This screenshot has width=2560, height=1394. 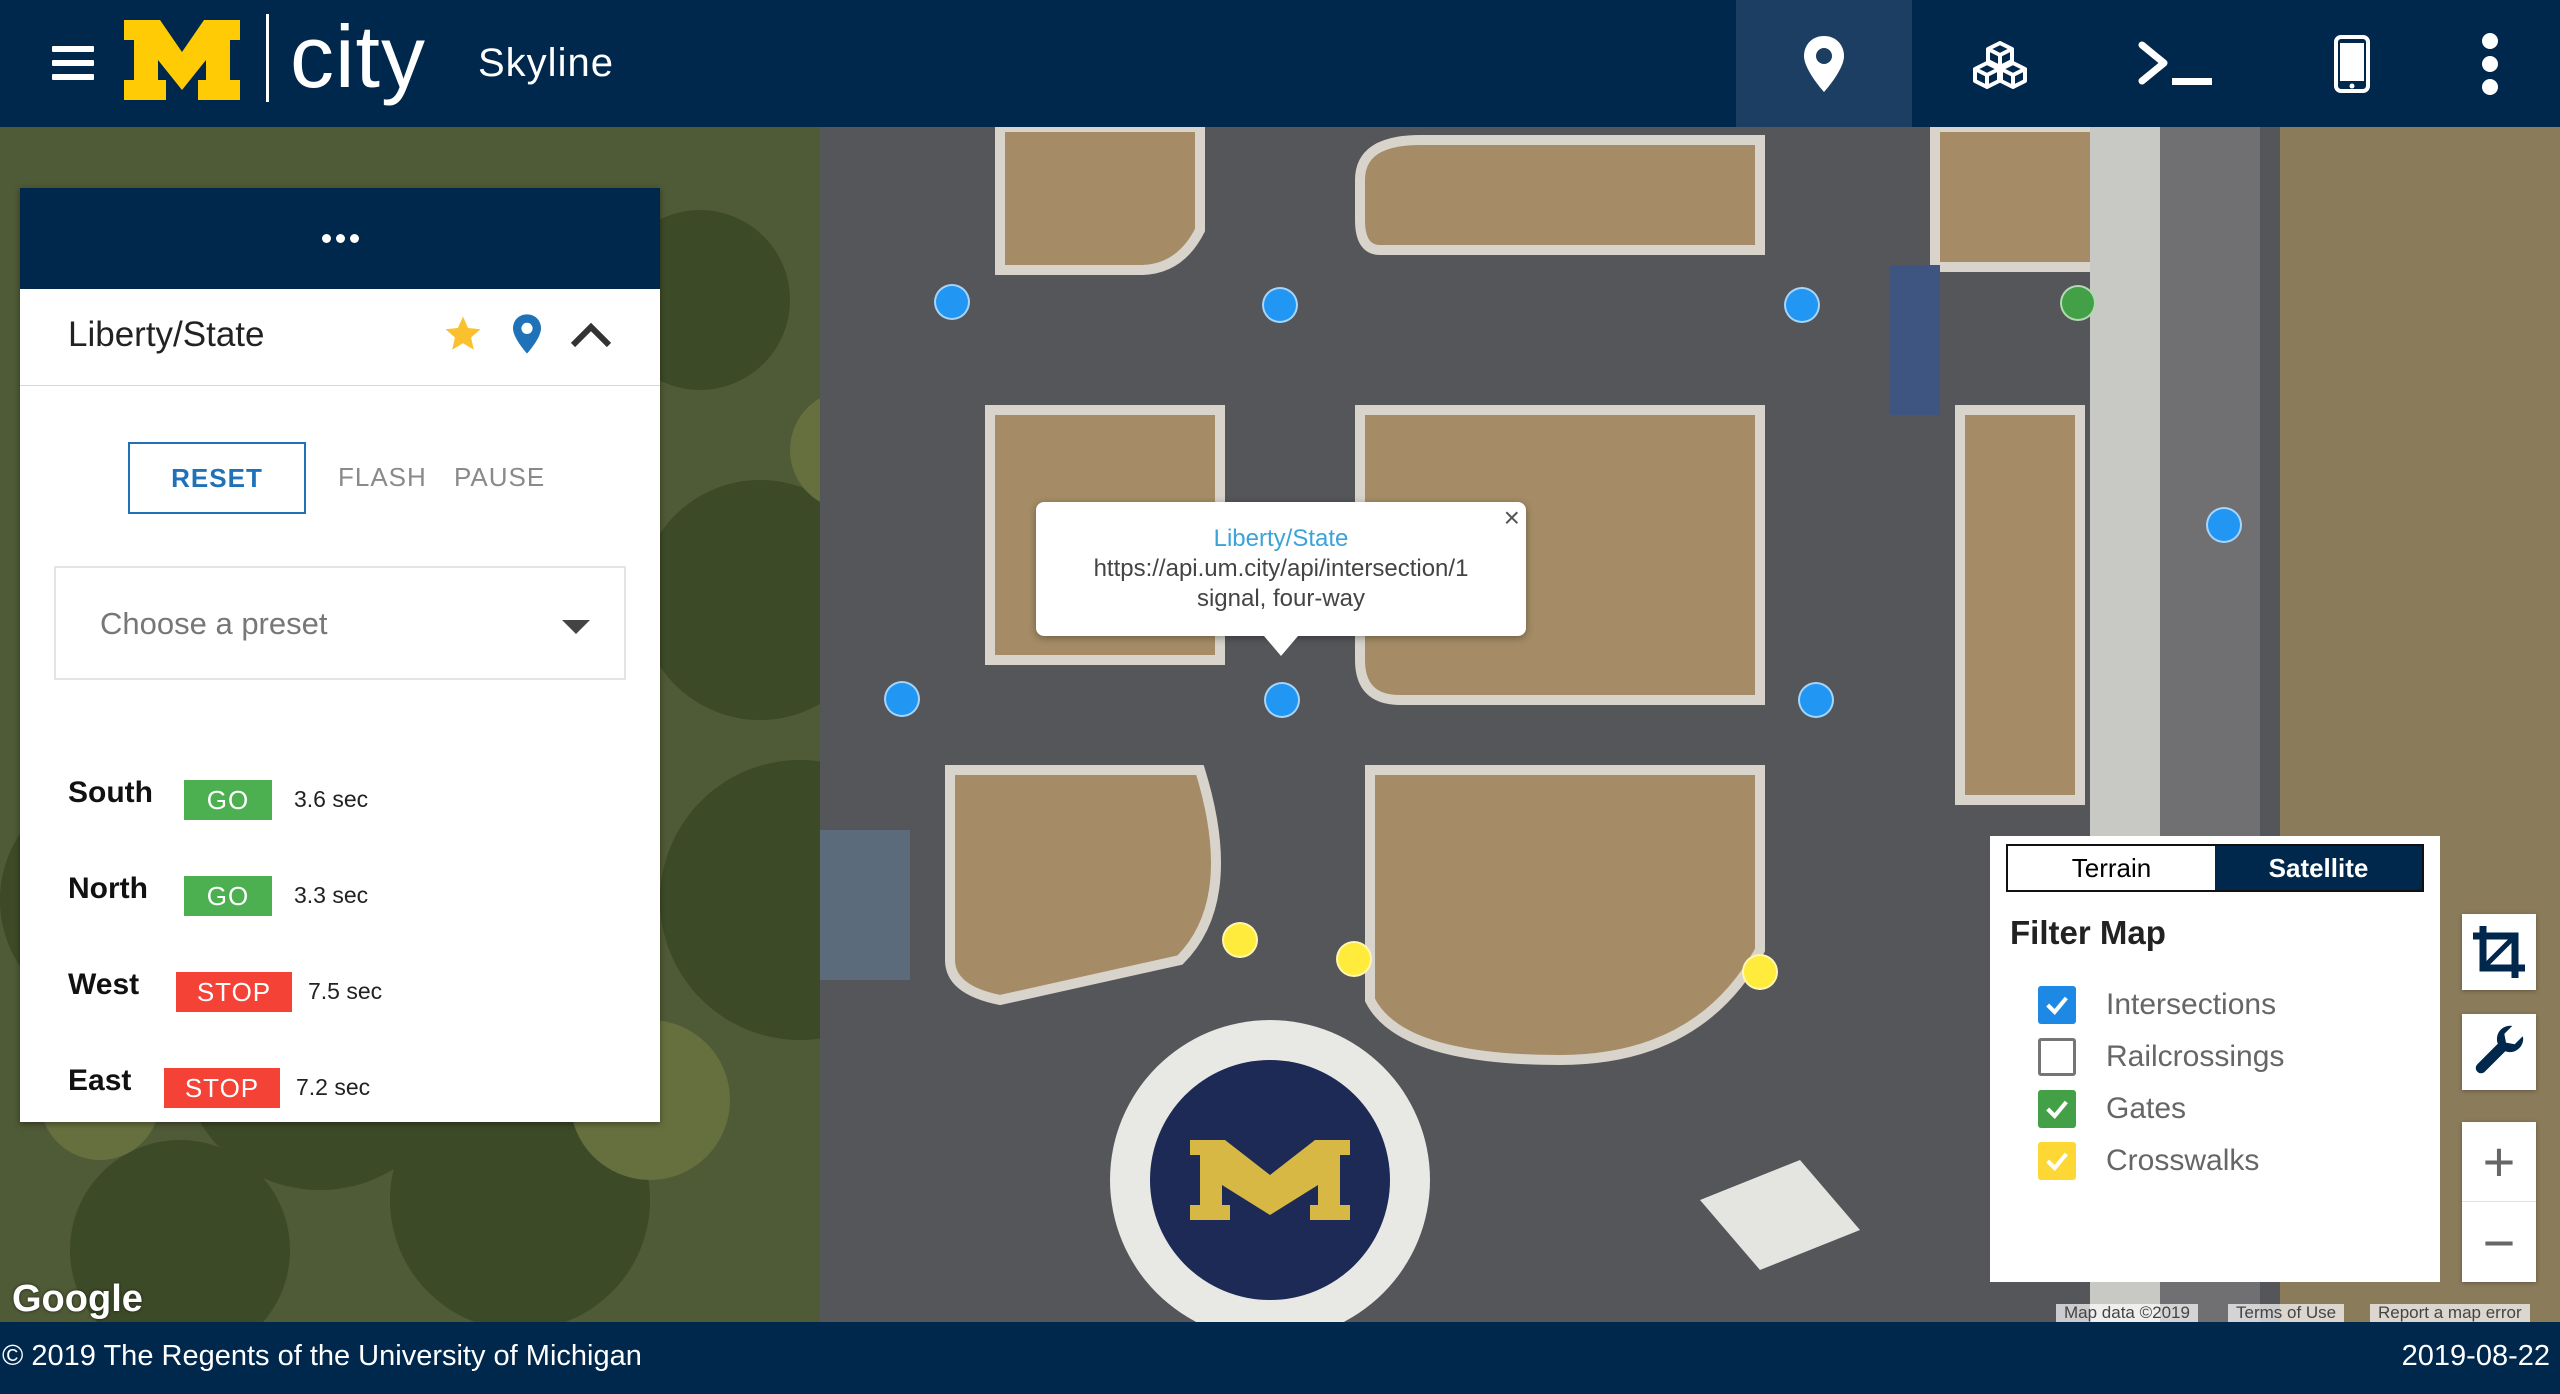 What do you see at coordinates (100, 1080) in the screenshot?
I see `signal-direction: East` at bounding box center [100, 1080].